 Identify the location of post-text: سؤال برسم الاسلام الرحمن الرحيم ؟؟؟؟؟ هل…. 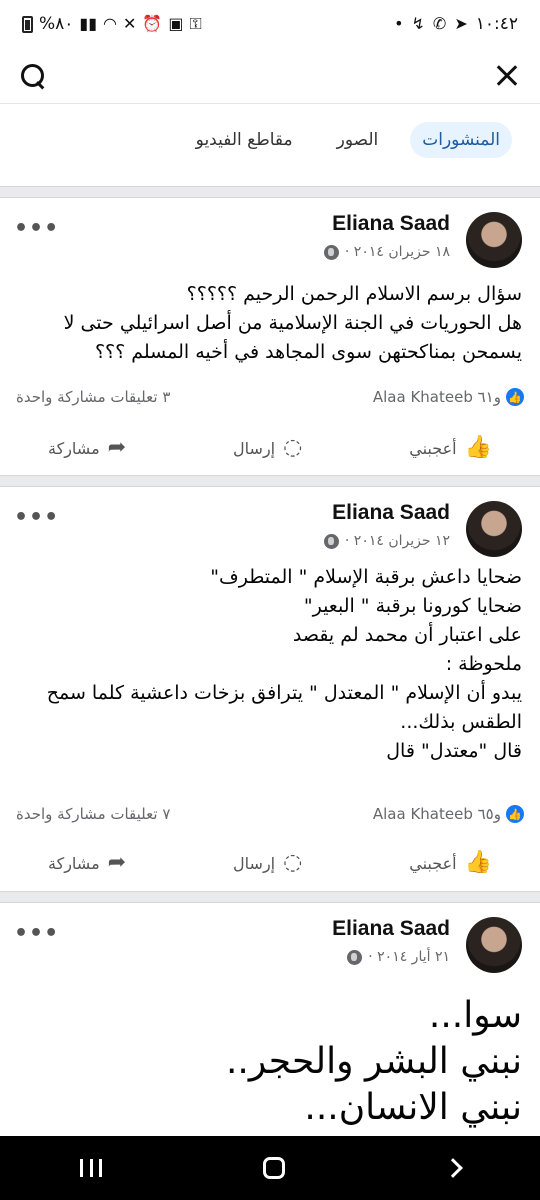
(269, 323).